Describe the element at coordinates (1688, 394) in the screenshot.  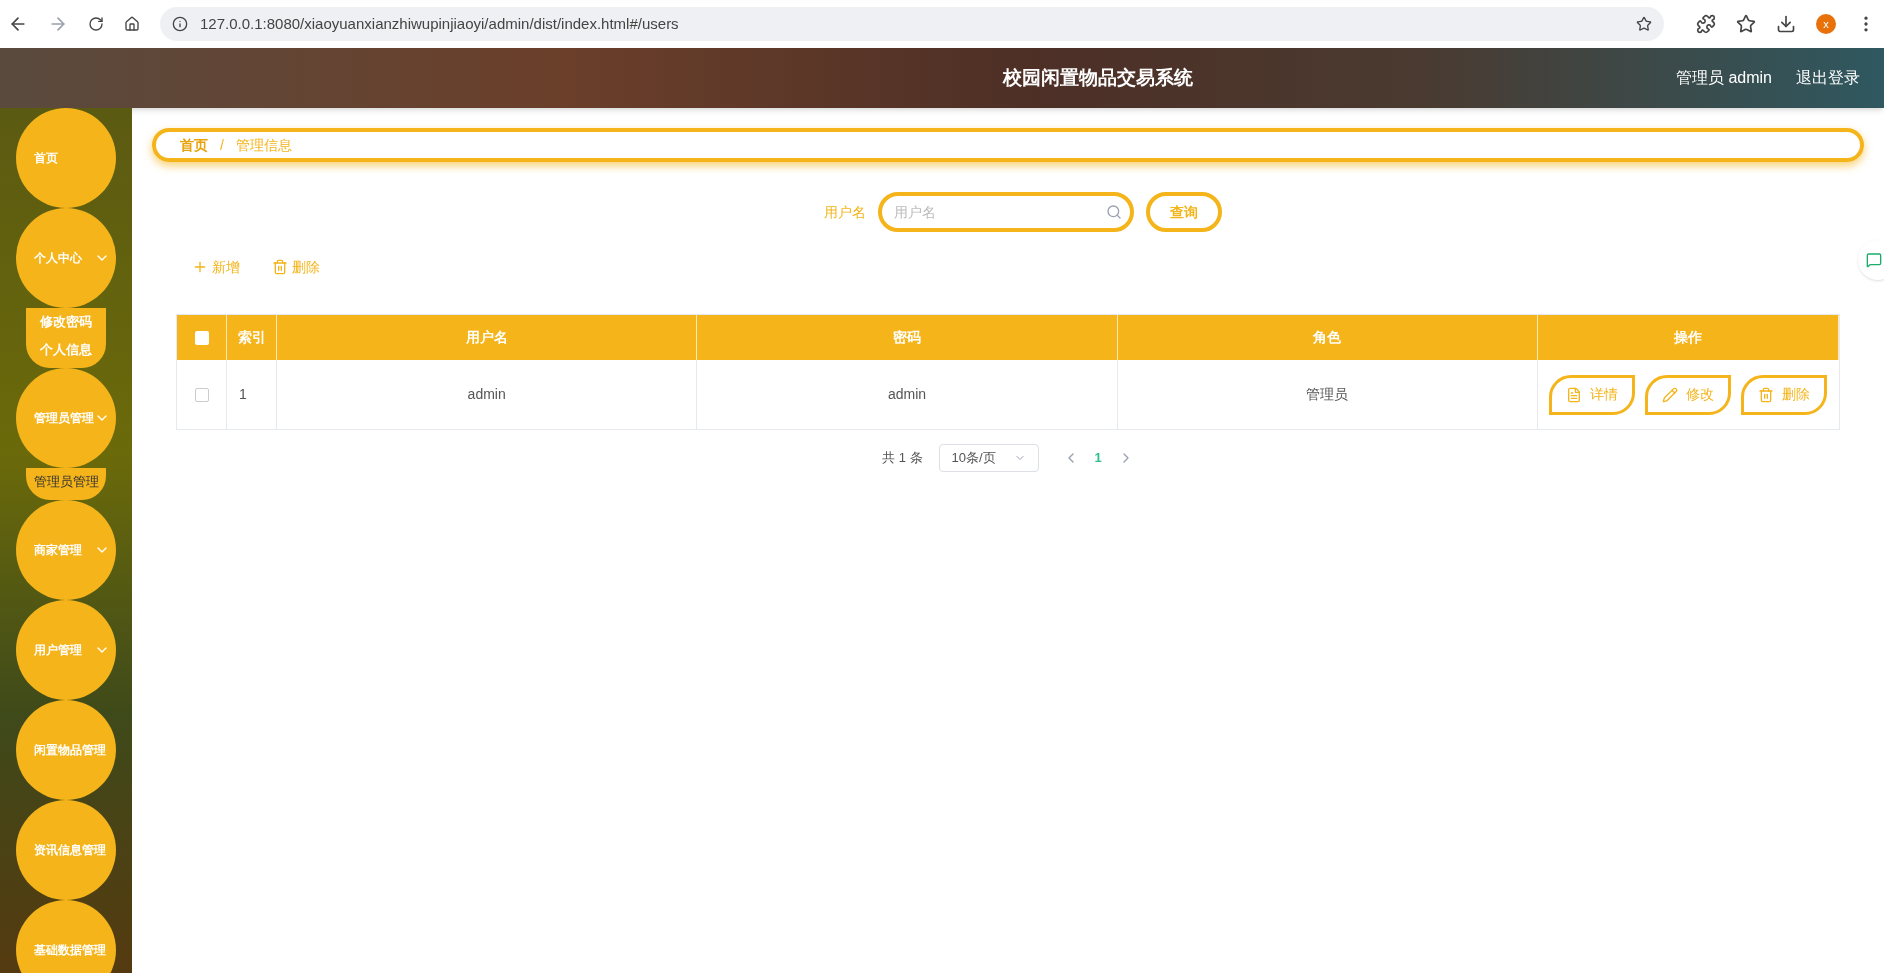
I see `row-action-button: 修改` at that location.